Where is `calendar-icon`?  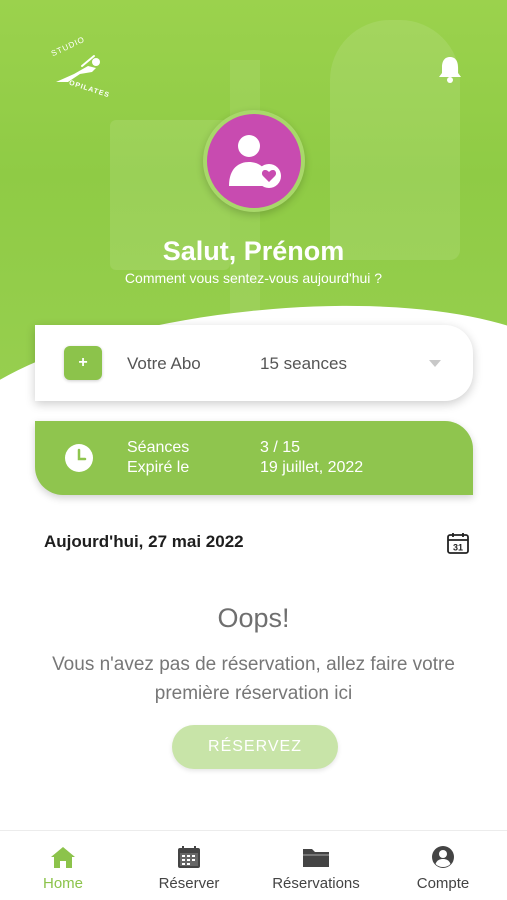 calendar-icon is located at coordinates (189, 857).